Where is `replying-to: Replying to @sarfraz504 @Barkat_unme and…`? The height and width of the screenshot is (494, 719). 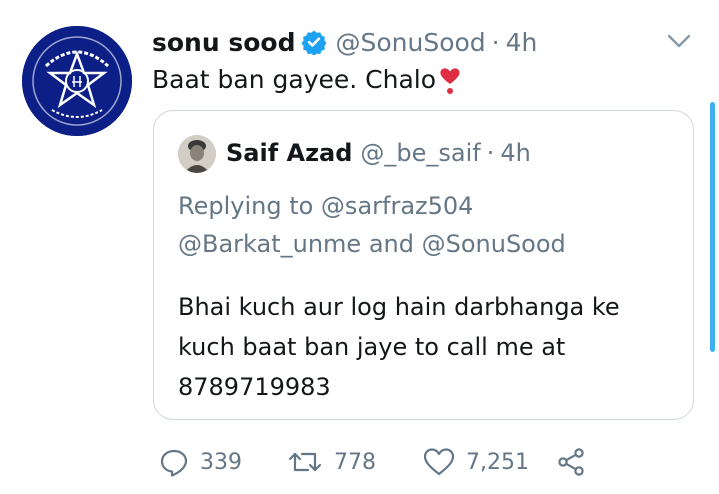 replying-to: Replying to @sarfraz504 @Barkat_unme and… is located at coordinates (428, 225).